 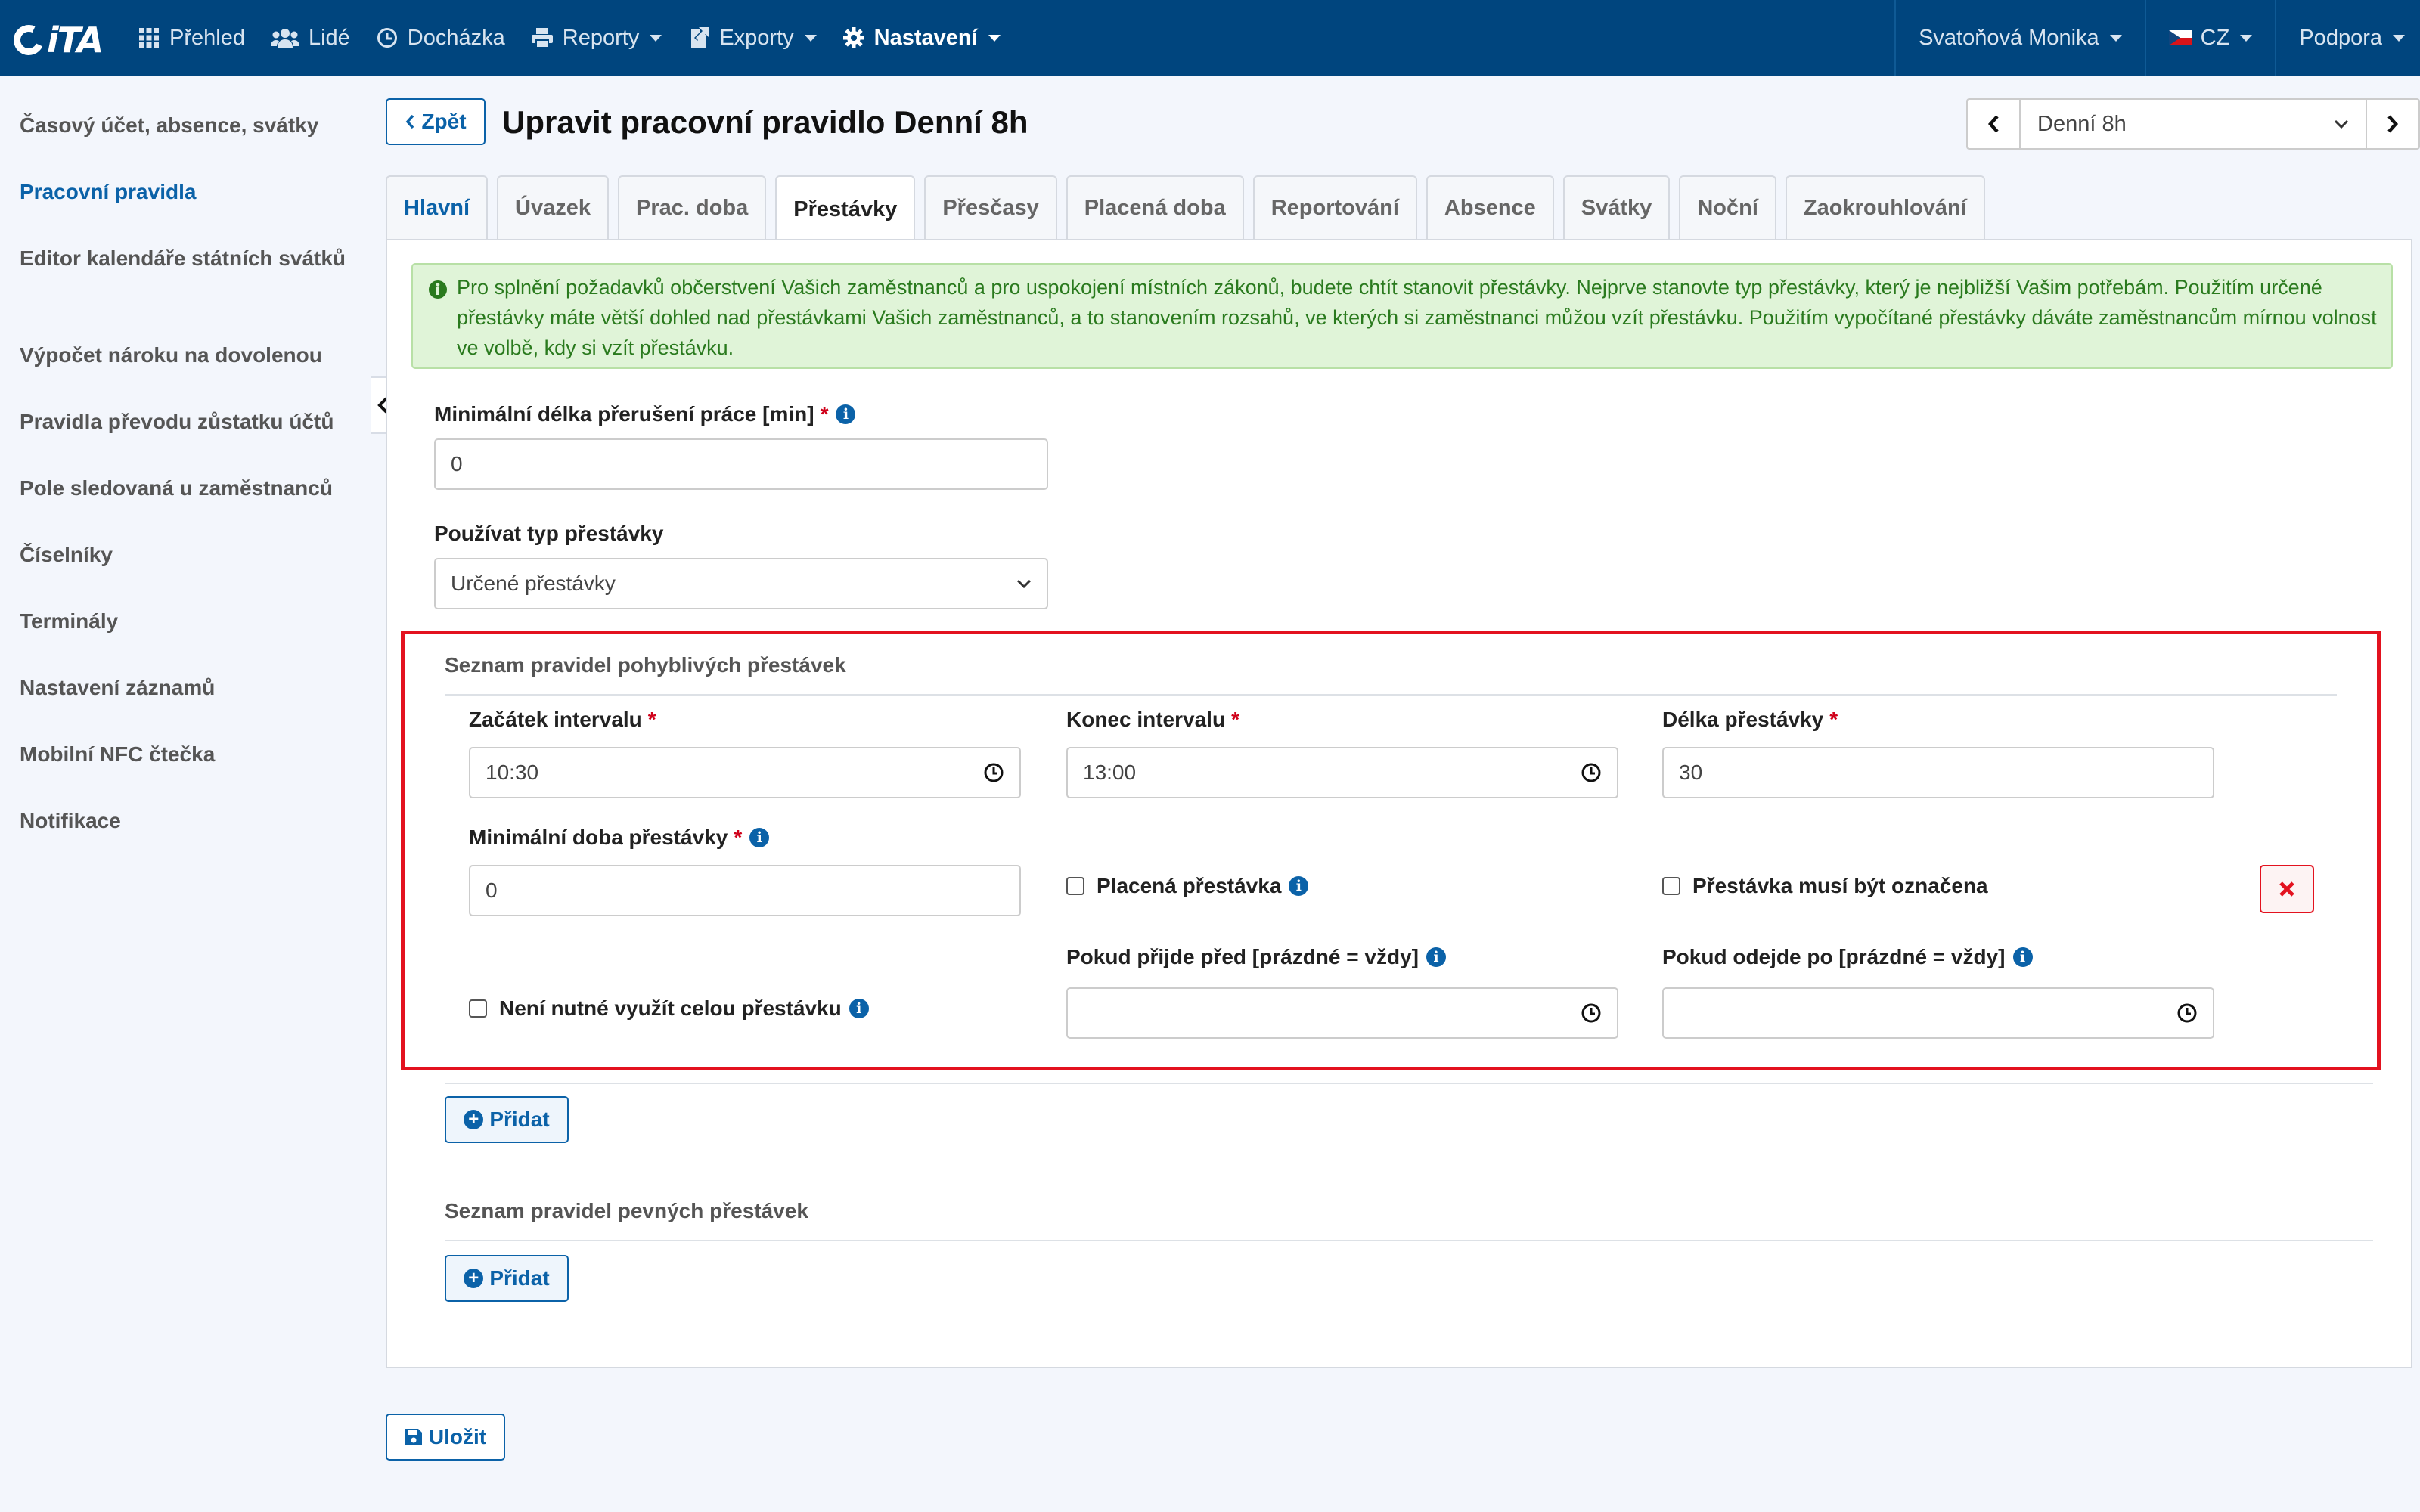 I want to click on not-full-break-label: Není nutné využít celou přestávku, so click(x=670, y=1008).